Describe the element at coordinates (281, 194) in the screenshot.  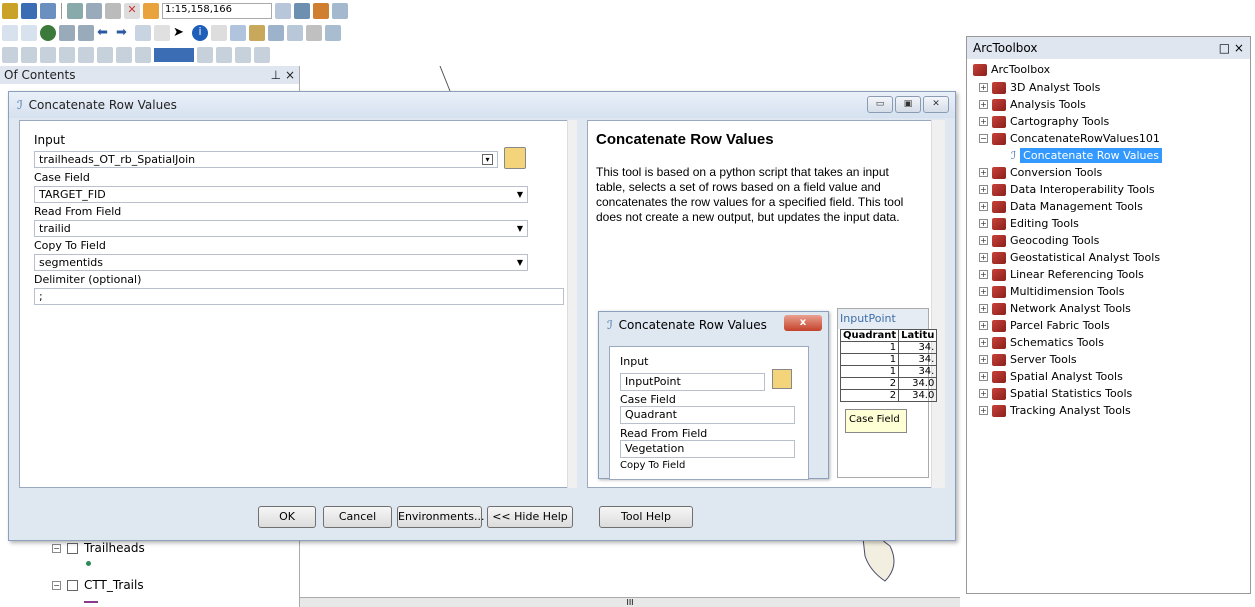
I see `case-field-select: TARGET_FID ▼` at that location.